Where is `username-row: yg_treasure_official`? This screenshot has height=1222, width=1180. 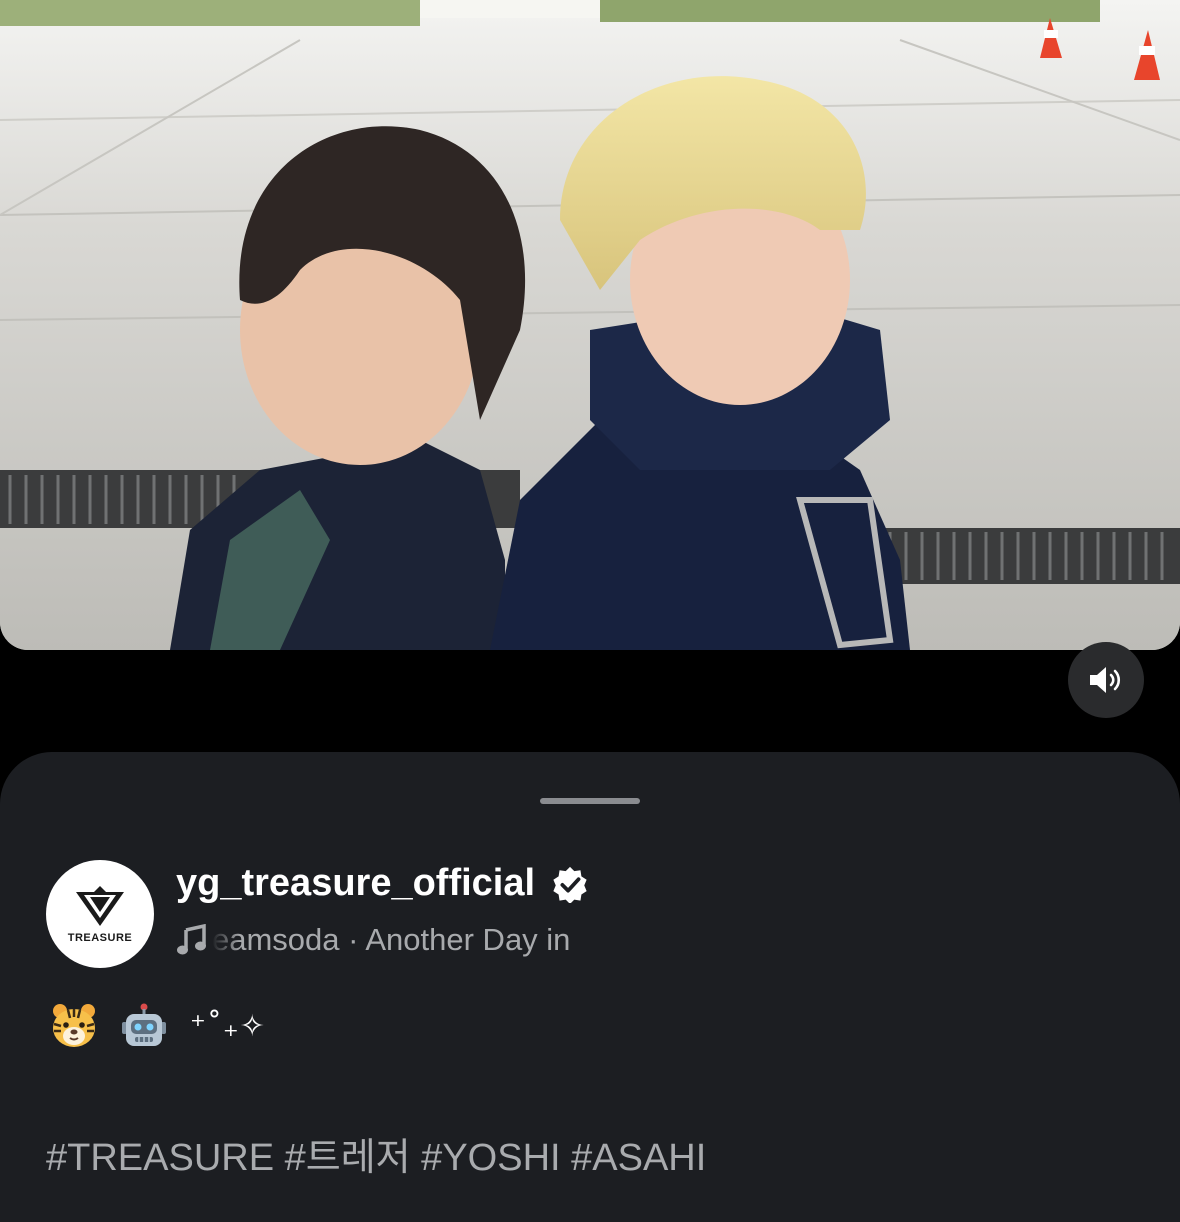
username-row: yg_treasure_official is located at coordinates (382, 883).